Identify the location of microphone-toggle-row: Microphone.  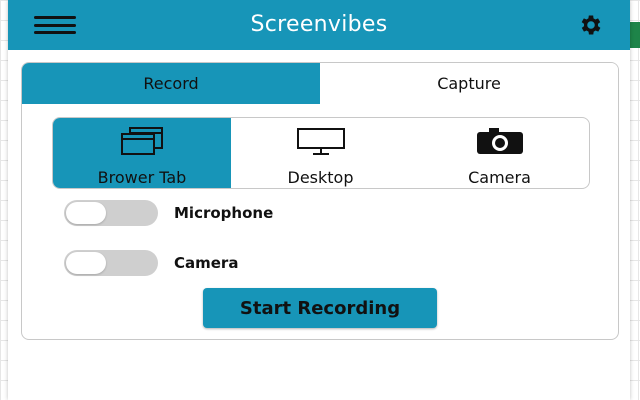
(168, 213).